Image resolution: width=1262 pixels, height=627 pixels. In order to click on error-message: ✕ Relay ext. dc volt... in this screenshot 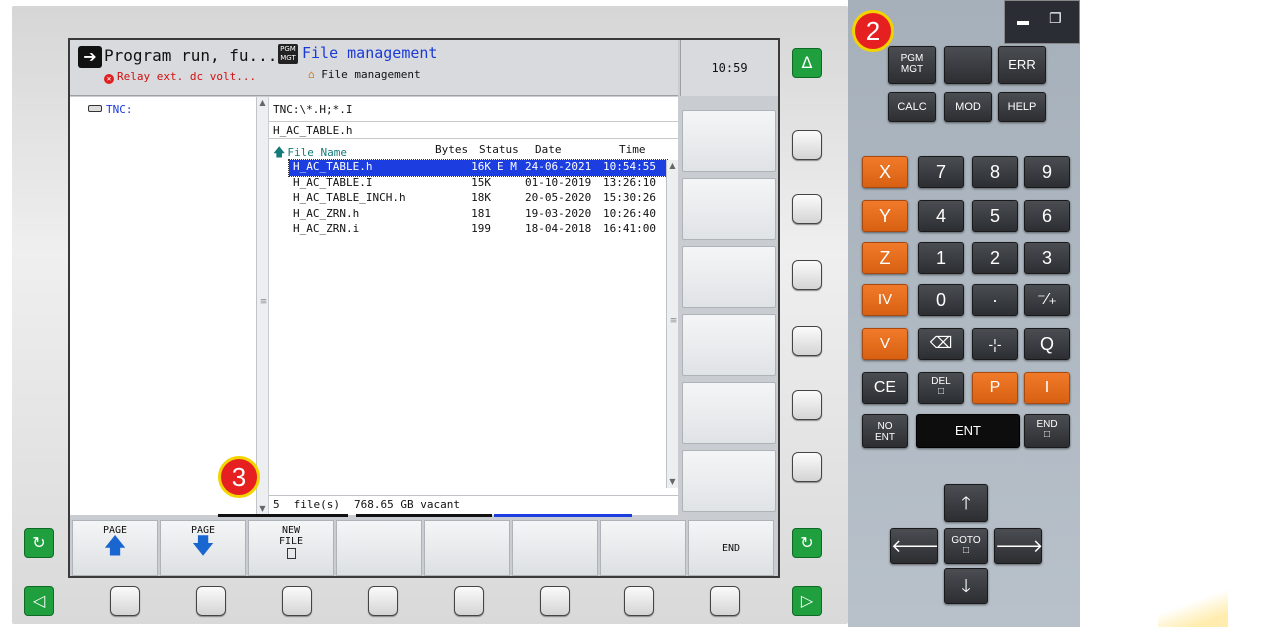, I will do `click(180, 77)`.